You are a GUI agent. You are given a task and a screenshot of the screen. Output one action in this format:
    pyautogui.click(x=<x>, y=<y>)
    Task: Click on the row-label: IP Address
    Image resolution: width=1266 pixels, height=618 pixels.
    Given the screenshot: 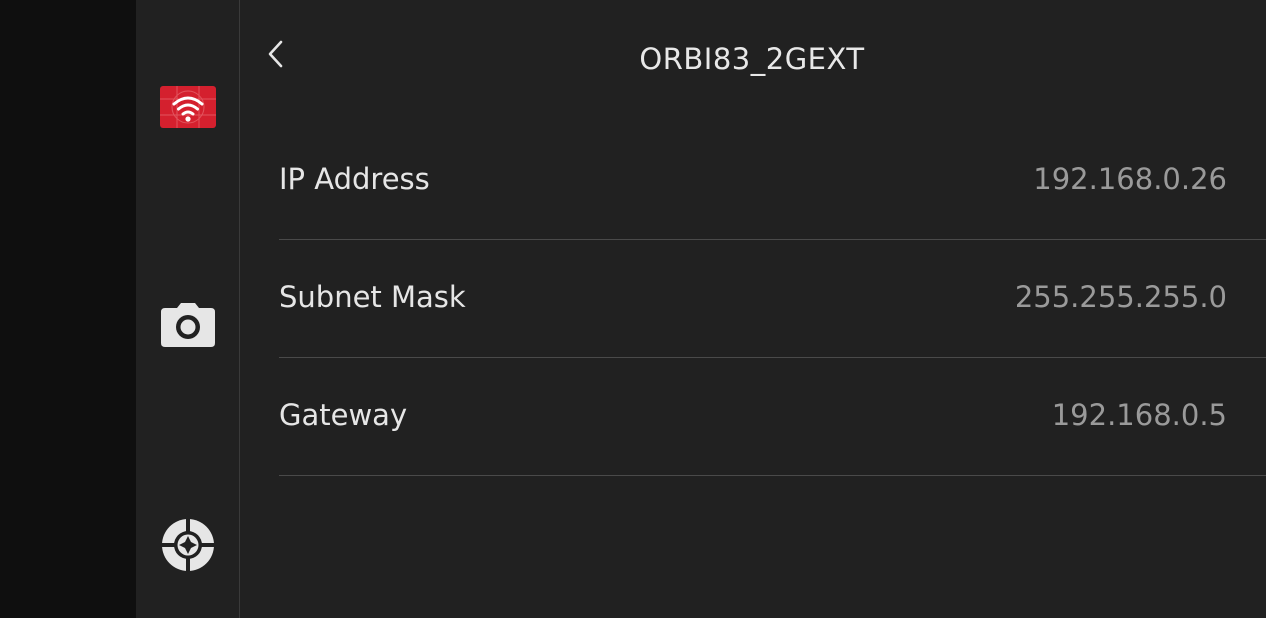 What is the action you would take?
    pyautogui.click(x=354, y=179)
    